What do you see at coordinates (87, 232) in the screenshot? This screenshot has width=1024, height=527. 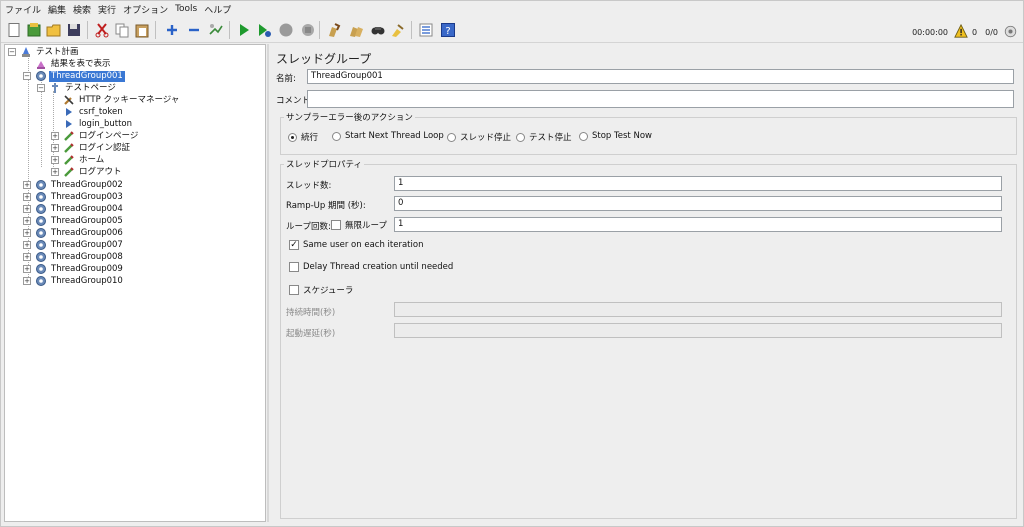 I see `tree-node-label: ThreadGroup006` at bounding box center [87, 232].